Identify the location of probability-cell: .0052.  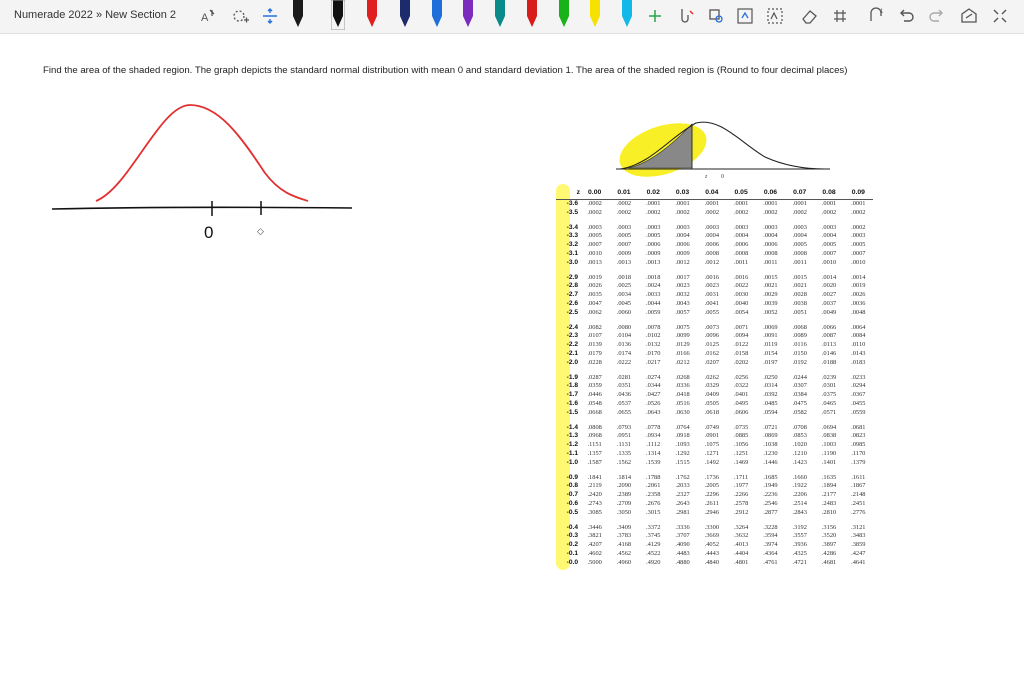
(770, 312).